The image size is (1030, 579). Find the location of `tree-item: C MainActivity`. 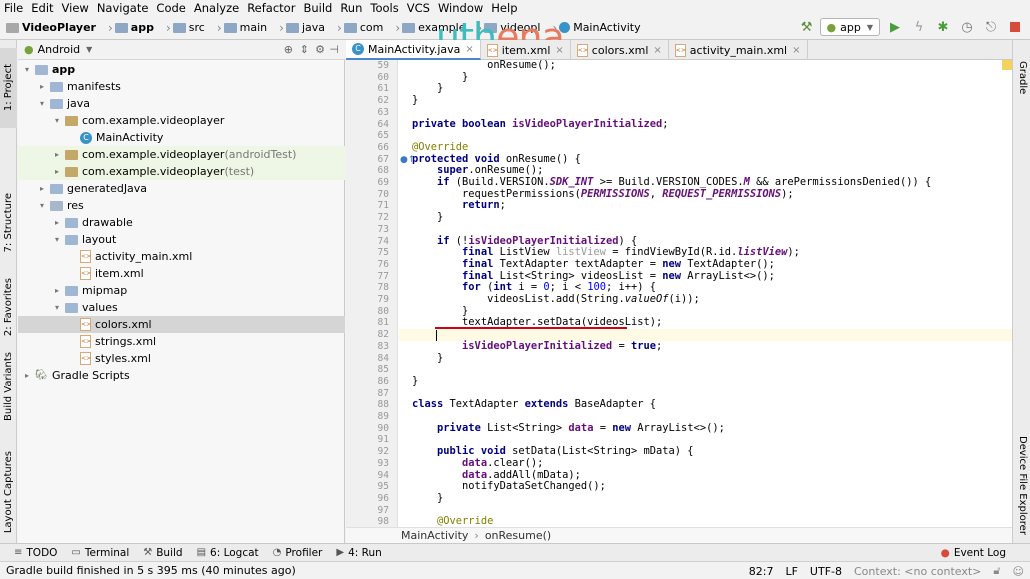

tree-item: C MainActivity is located at coordinates (181, 137).